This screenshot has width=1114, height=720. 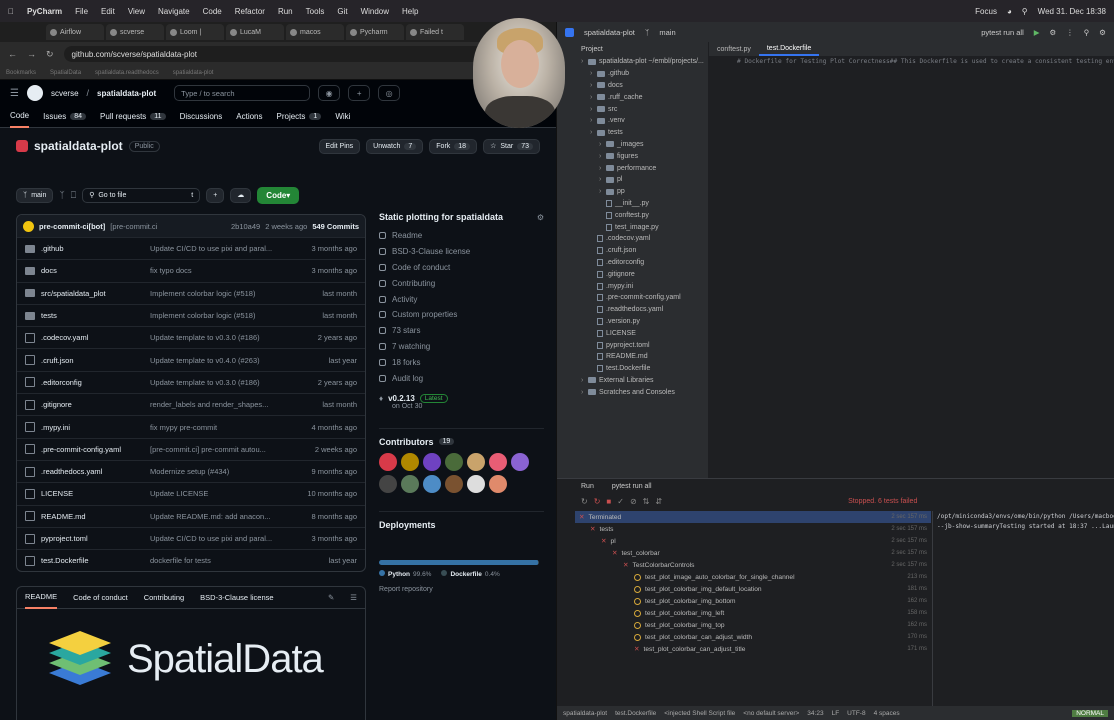 I want to click on tab-readme: README, so click(x=41, y=598).